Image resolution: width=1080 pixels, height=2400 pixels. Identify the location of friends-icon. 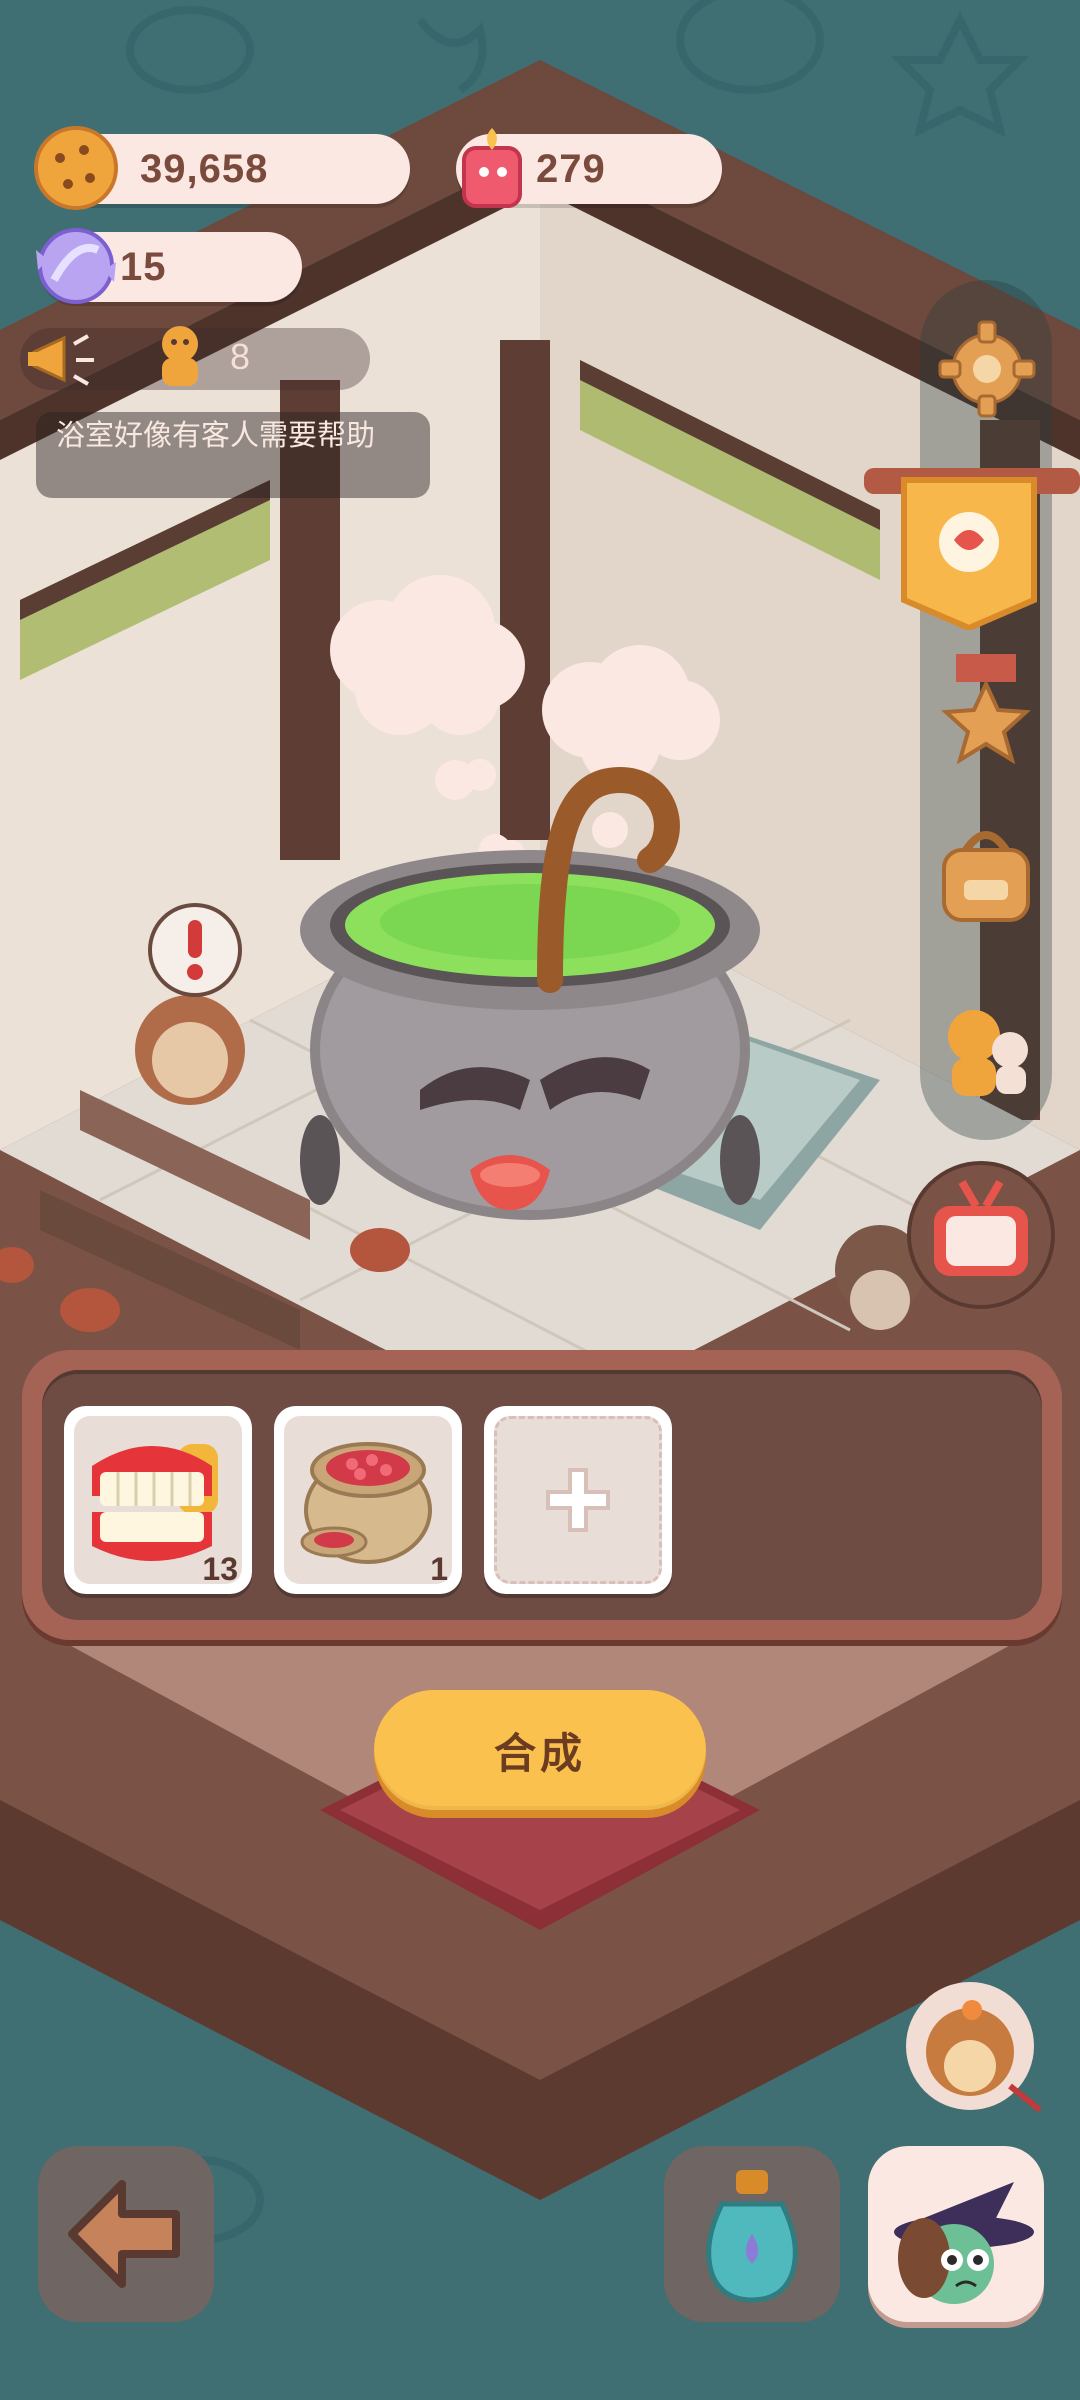
(986, 1052).